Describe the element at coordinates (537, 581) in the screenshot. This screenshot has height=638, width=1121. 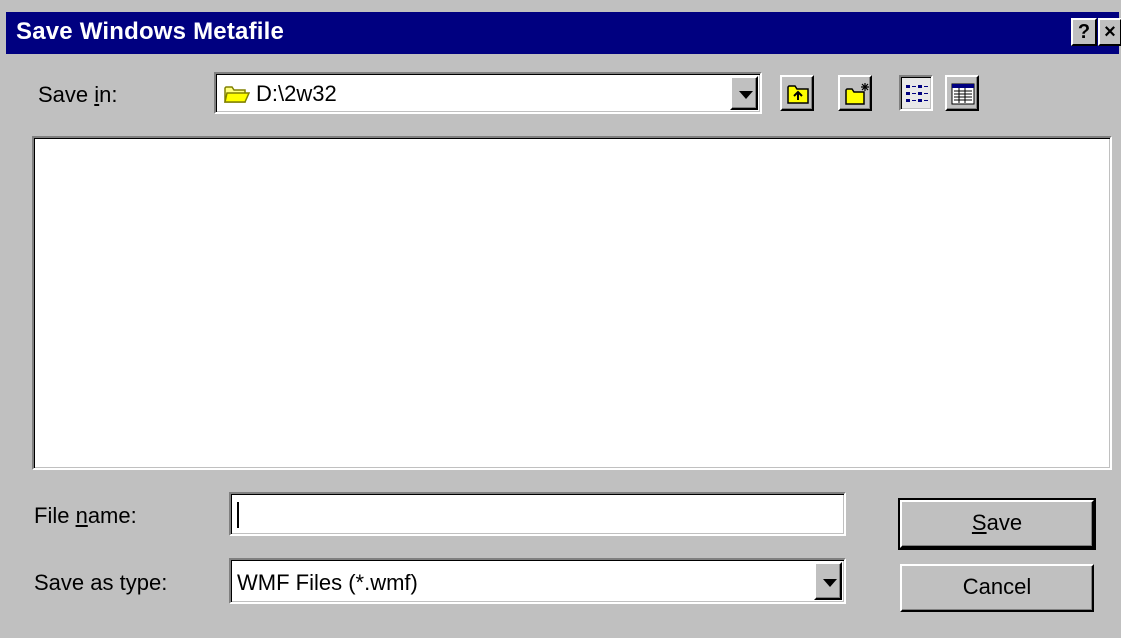
I see `save-as-type-combo: WMF Files (*.wmf)` at that location.